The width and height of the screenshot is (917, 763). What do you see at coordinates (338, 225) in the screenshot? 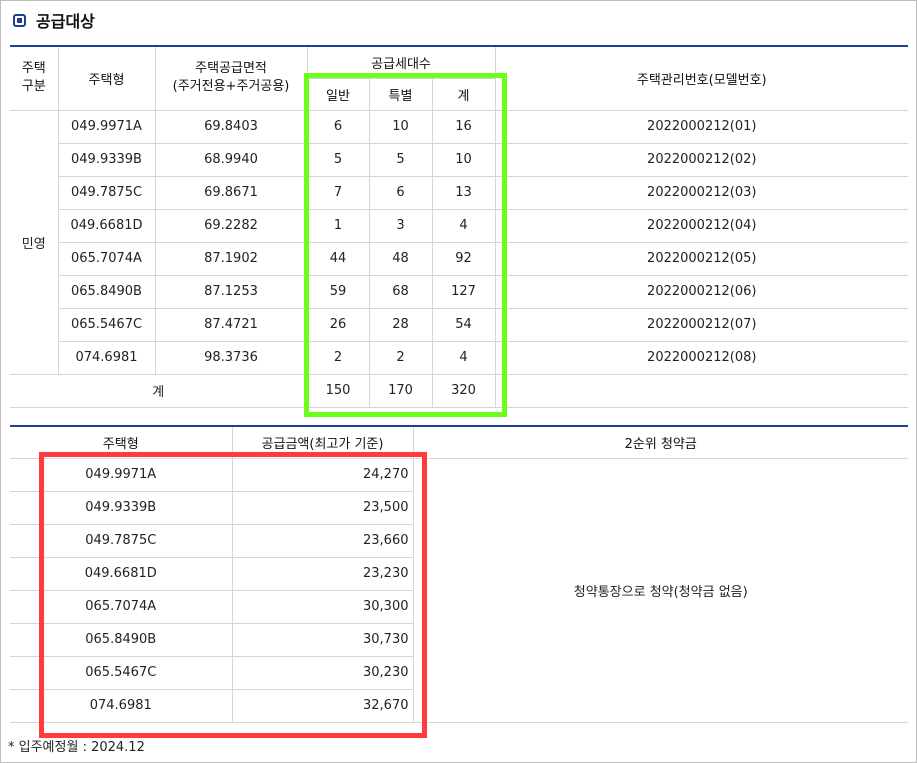
I see `general-count-cell: 1` at bounding box center [338, 225].